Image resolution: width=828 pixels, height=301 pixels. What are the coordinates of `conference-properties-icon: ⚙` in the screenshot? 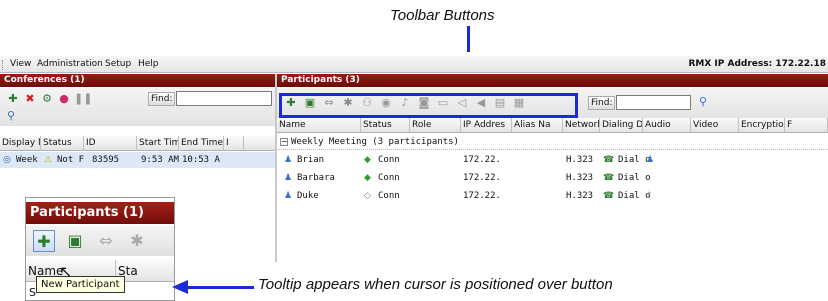 It's located at (47, 99).